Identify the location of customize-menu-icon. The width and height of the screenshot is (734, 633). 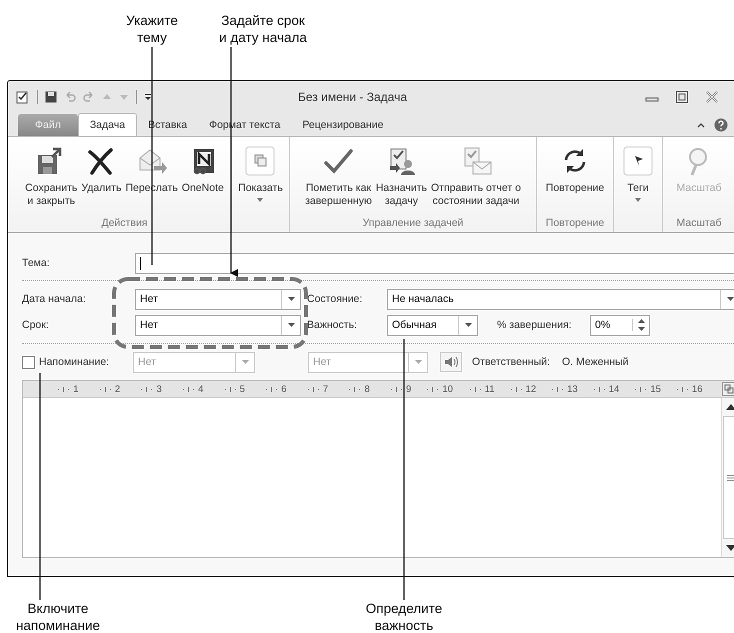
(148, 96).